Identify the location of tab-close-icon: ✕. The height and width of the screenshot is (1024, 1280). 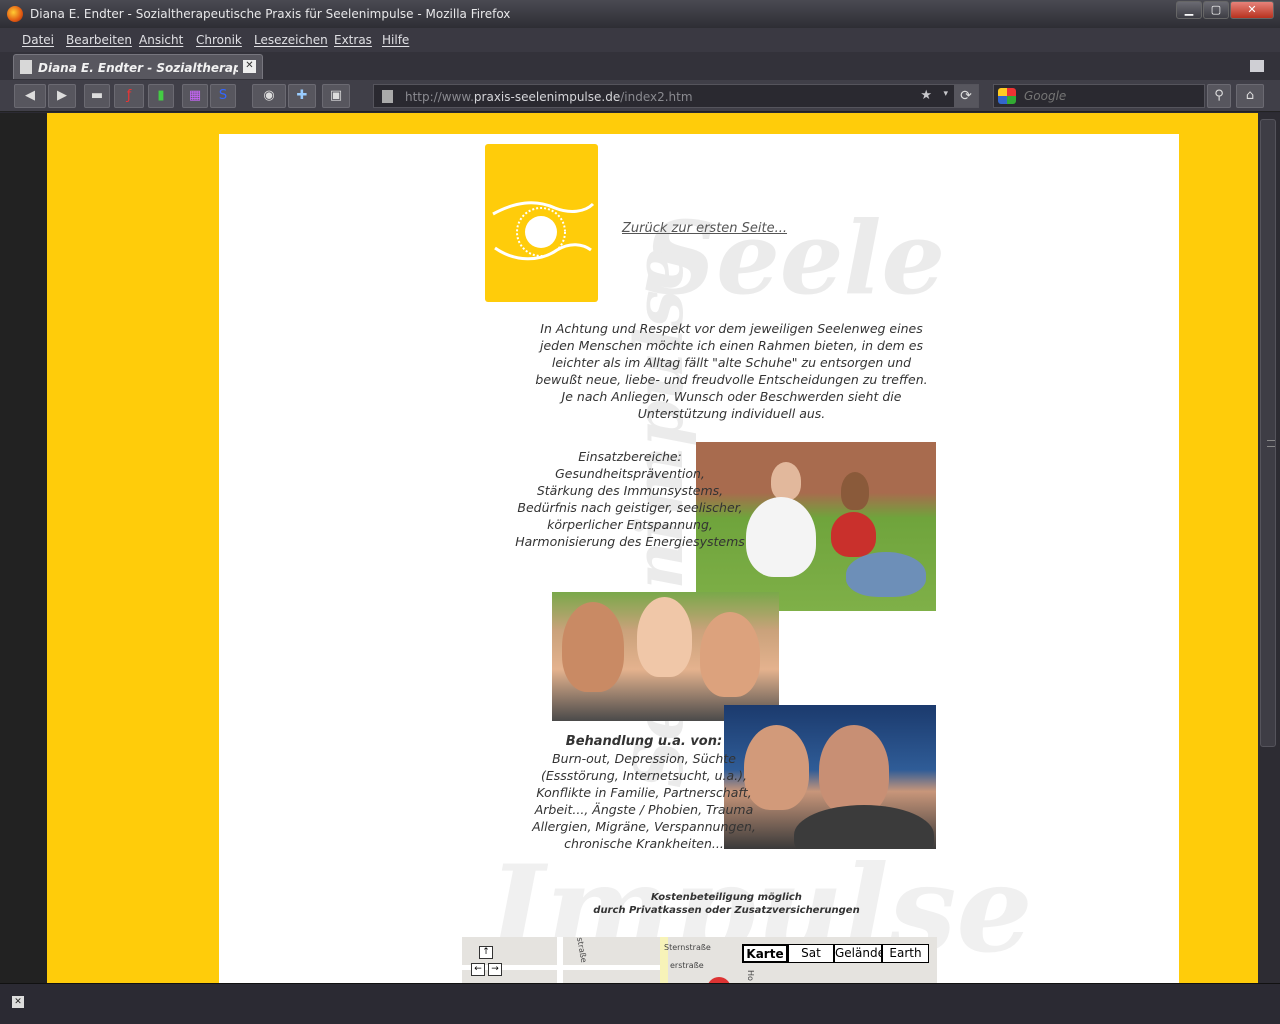
(249, 66).